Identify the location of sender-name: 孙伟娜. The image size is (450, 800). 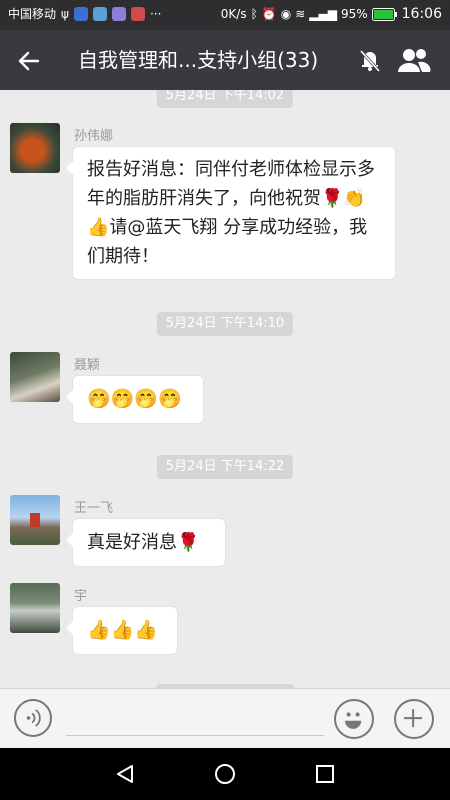
(94, 136).